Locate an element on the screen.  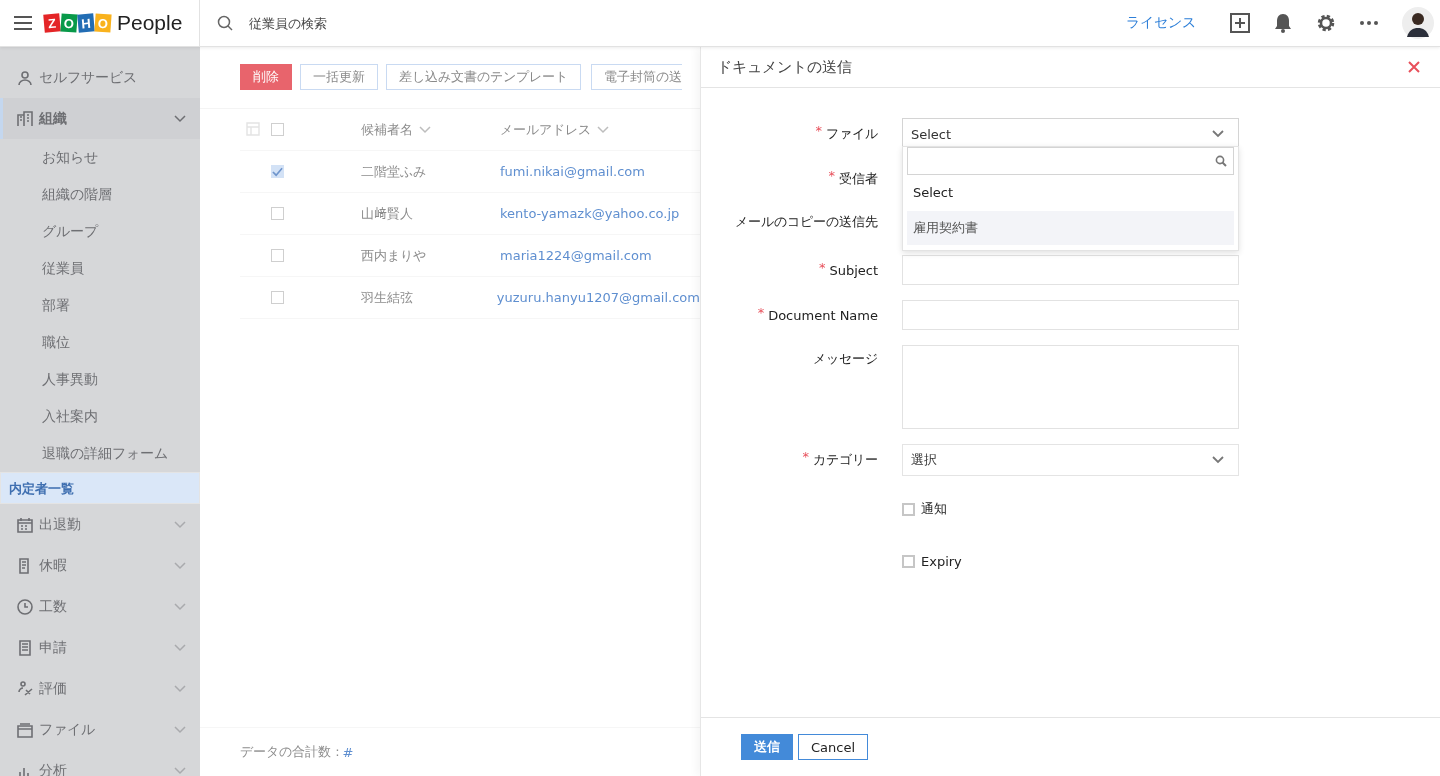
form-button: 送信 is located at coordinates (767, 747).